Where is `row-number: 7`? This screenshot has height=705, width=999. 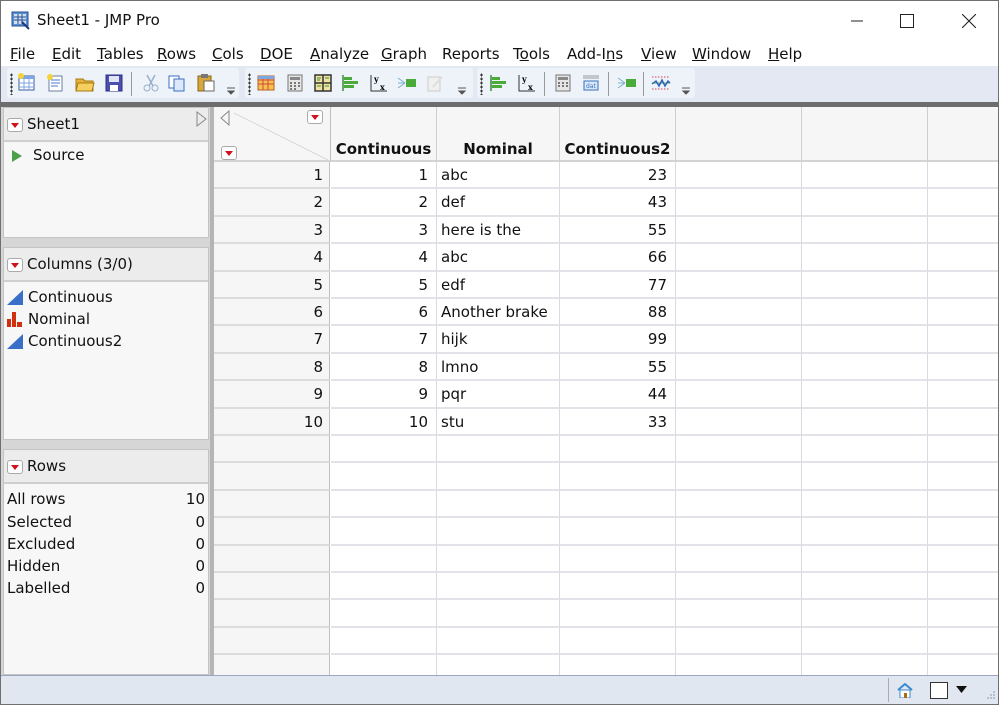 row-number: 7 is located at coordinates (272, 340).